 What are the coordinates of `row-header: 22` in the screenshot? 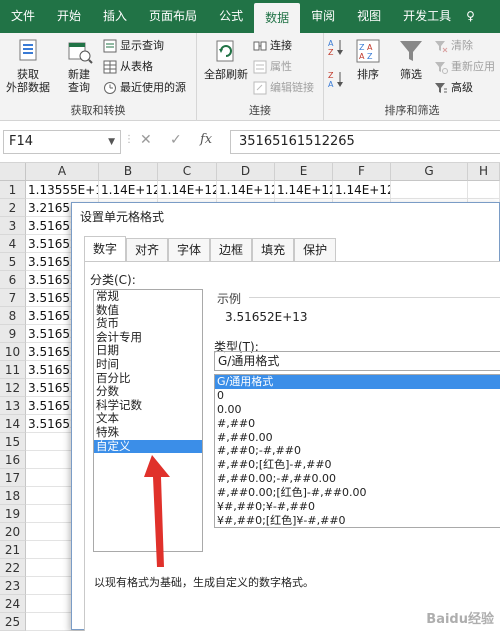 It's located at (13, 568).